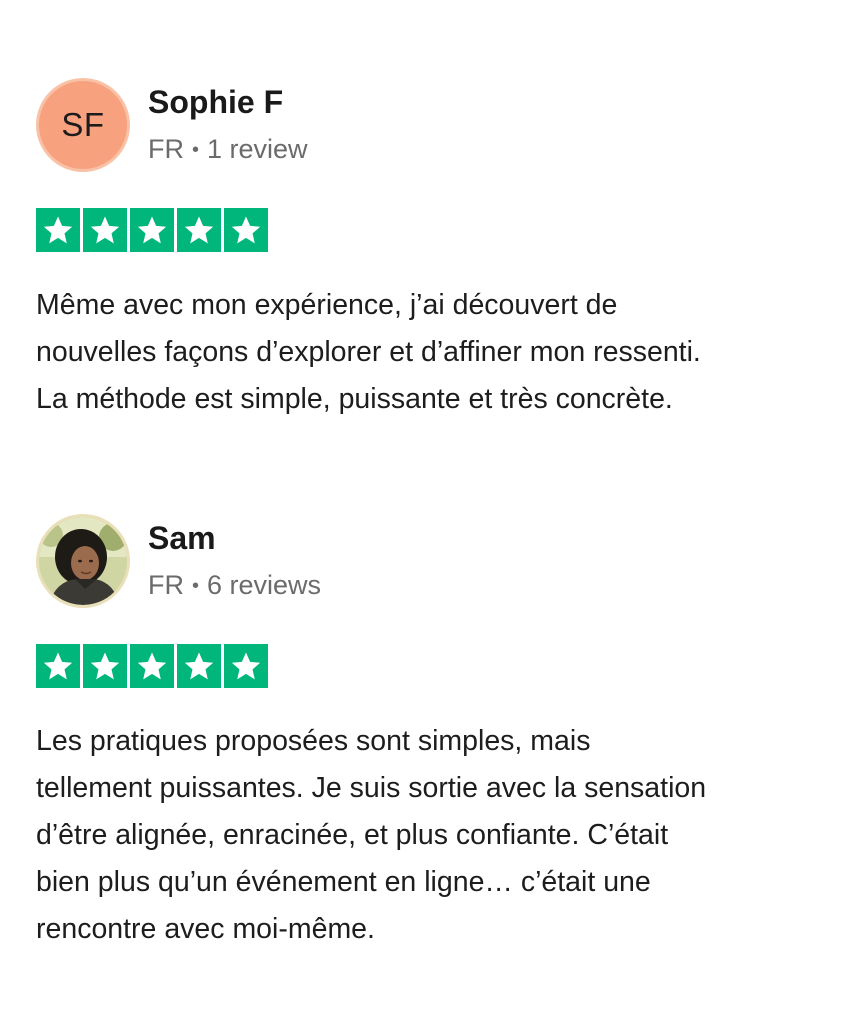 The width and height of the screenshot is (851, 1024). What do you see at coordinates (431, 562) in the screenshot?
I see `review-header: Sam FR • 6 reviews` at bounding box center [431, 562].